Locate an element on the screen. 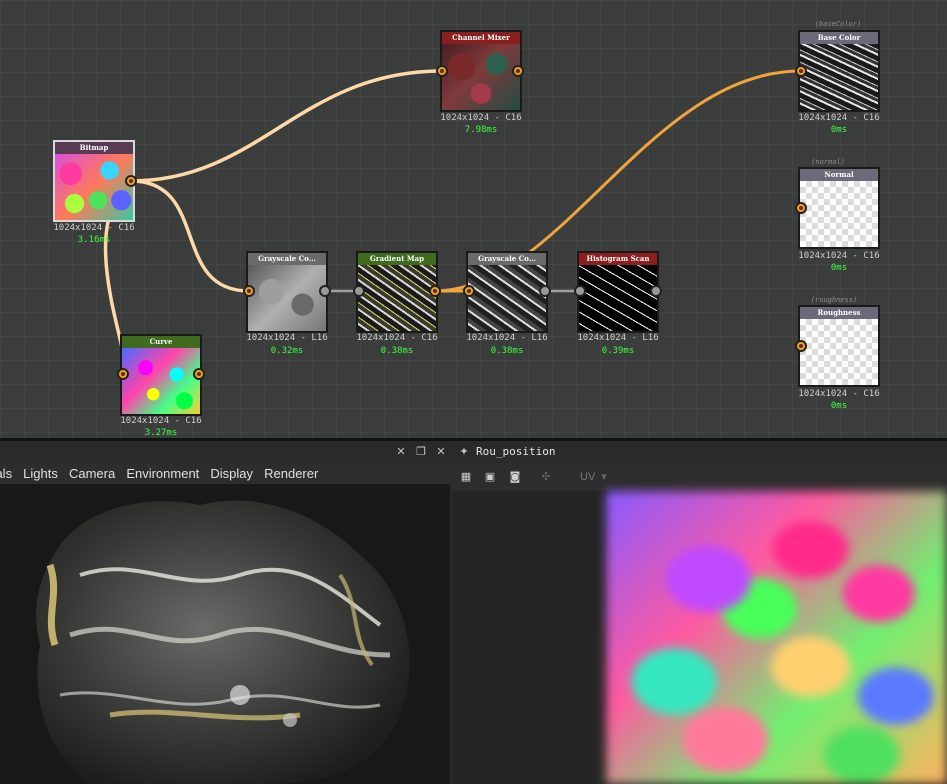 The image size is (947, 784). output-label: (normal) is located at coordinates (828, 162).